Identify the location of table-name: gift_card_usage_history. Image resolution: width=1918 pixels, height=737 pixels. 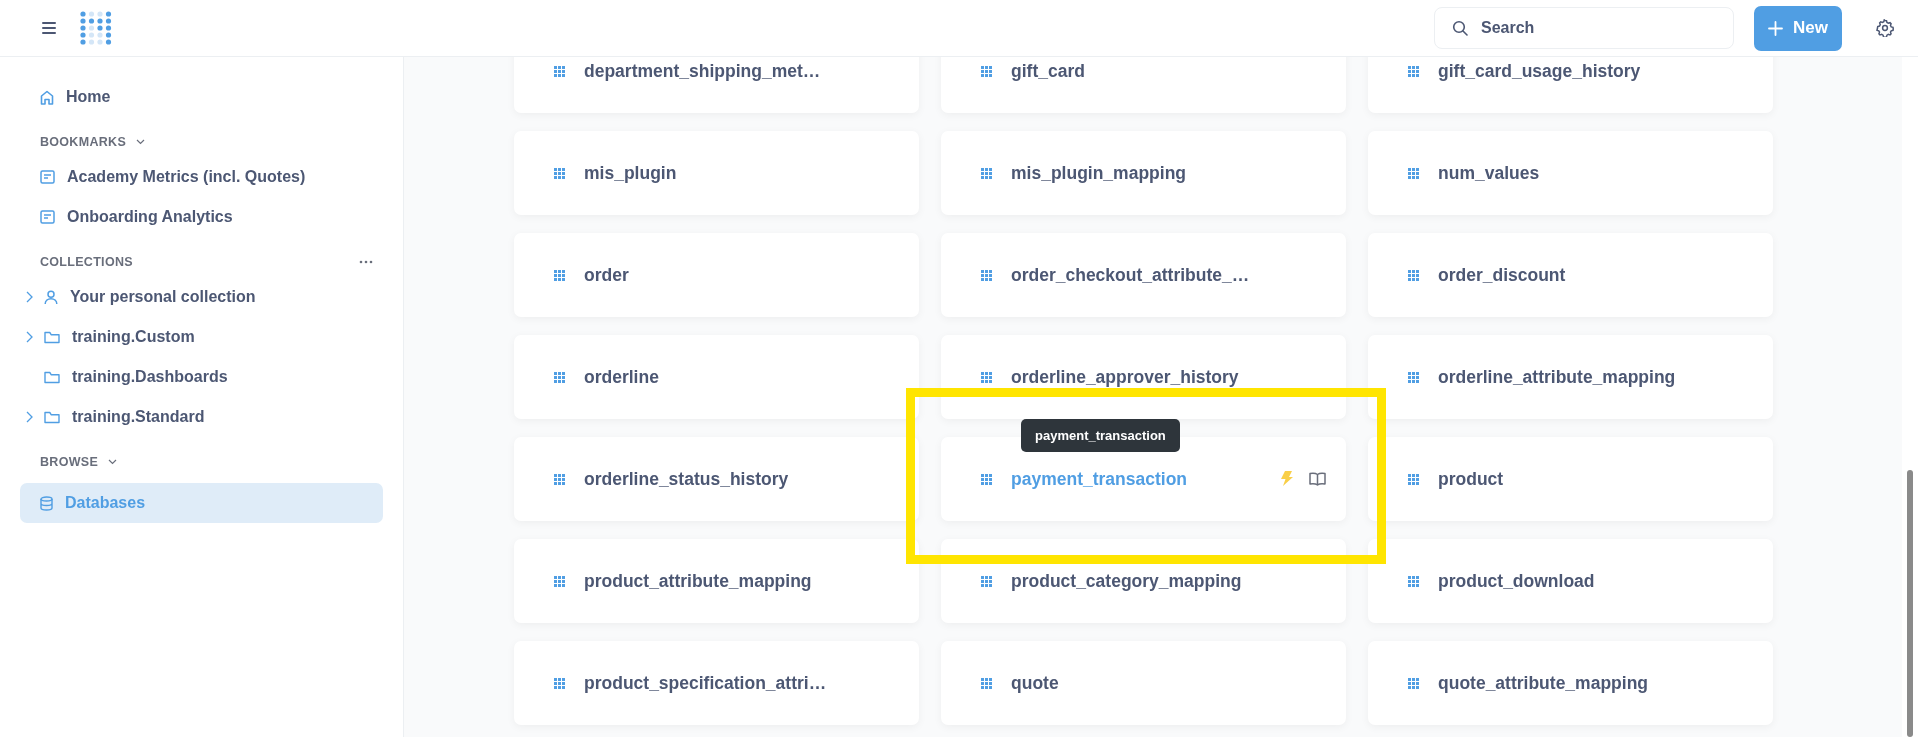
(1539, 71).